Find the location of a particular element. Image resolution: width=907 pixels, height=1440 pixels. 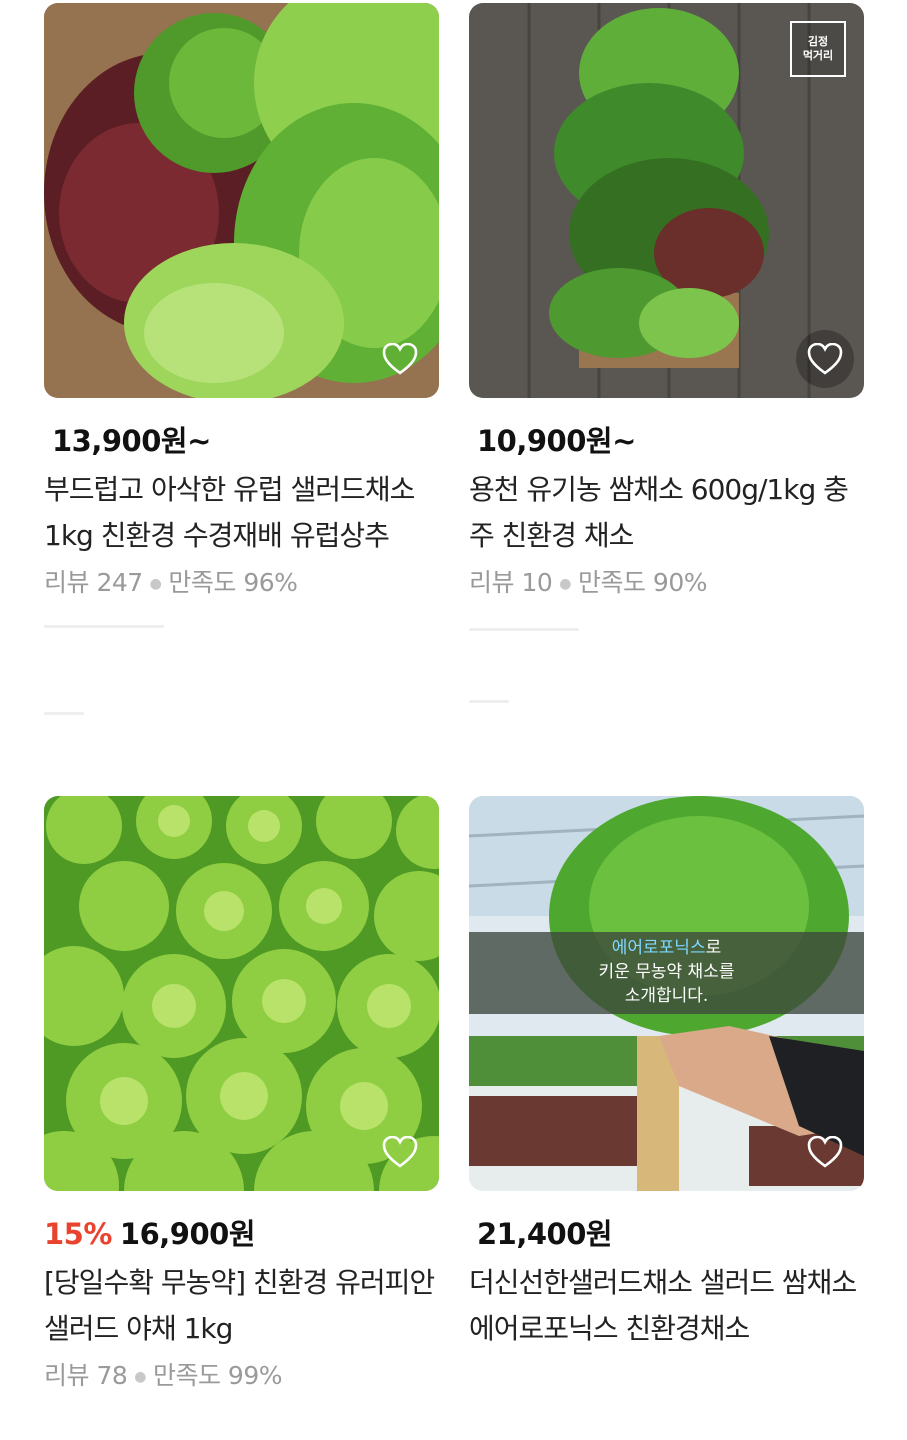

caption-line-1: 로 is located at coordinates (713, 948).